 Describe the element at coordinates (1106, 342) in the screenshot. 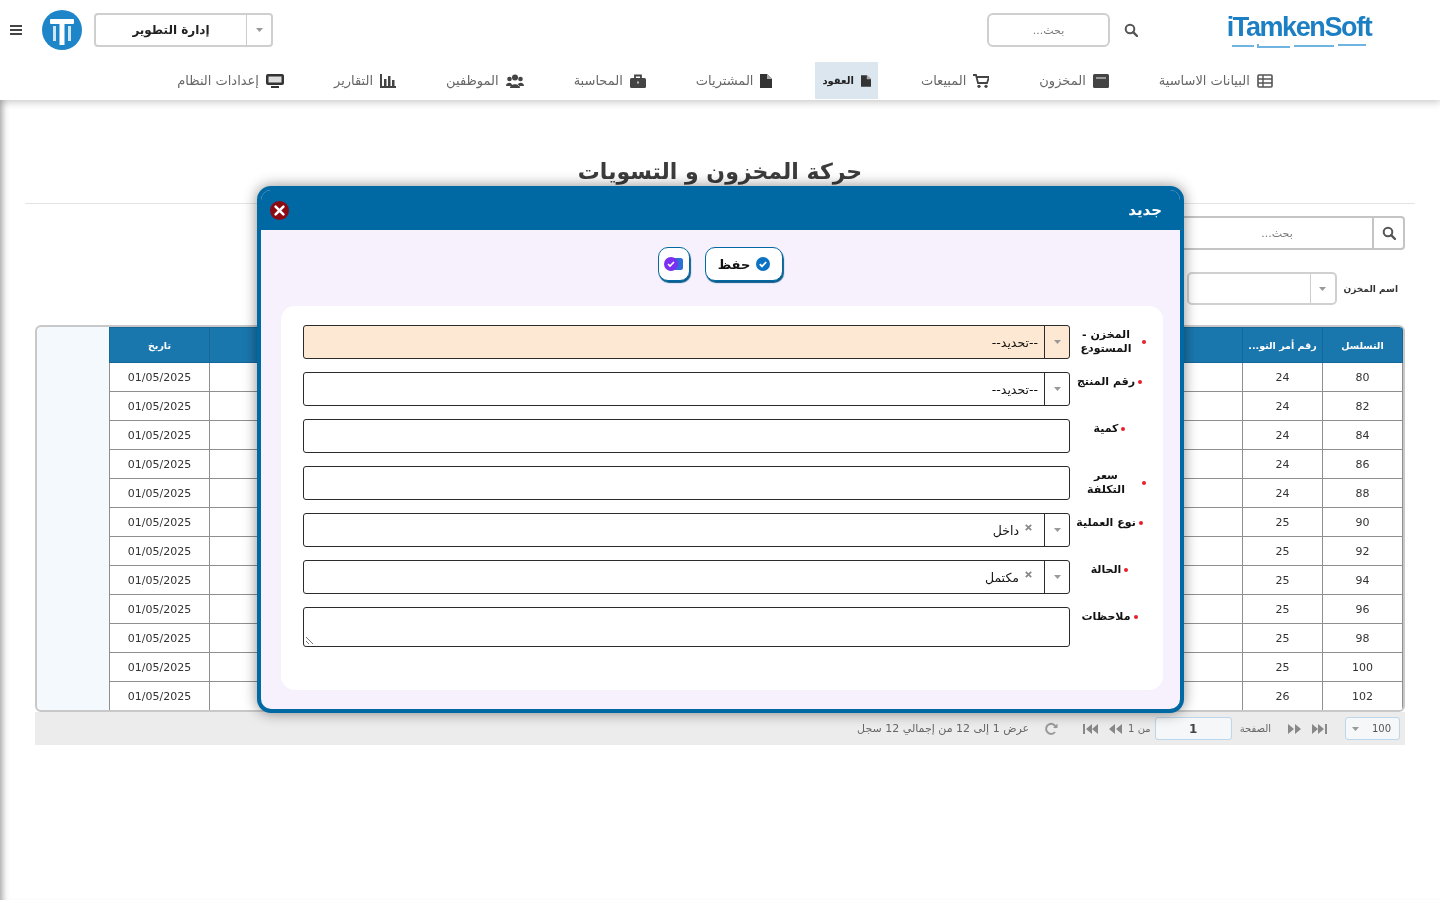

I see `field-label: المخزن - المستودع` at that location.